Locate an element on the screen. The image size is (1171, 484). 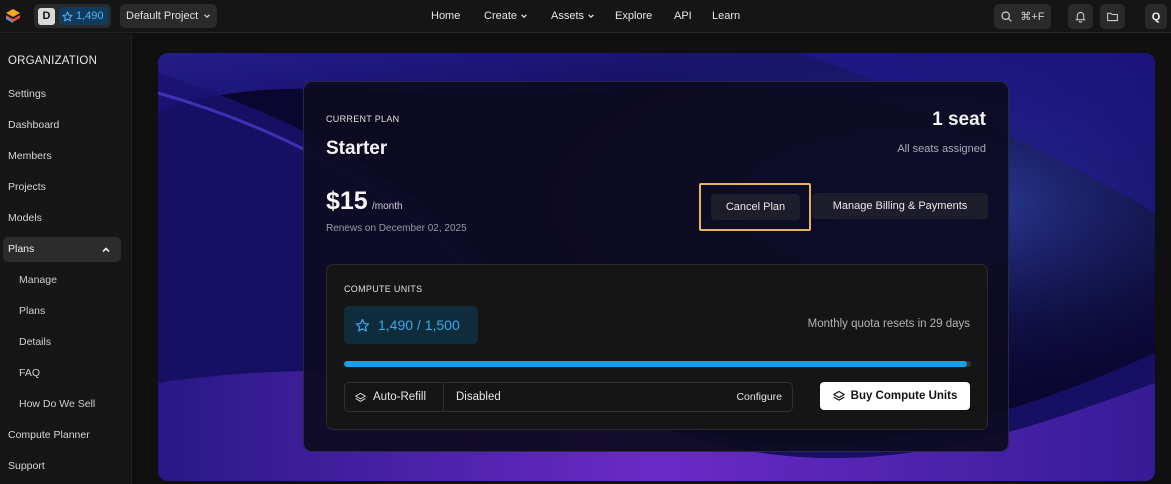
seat-count: 1 seat is located at coordinates (959, 119).